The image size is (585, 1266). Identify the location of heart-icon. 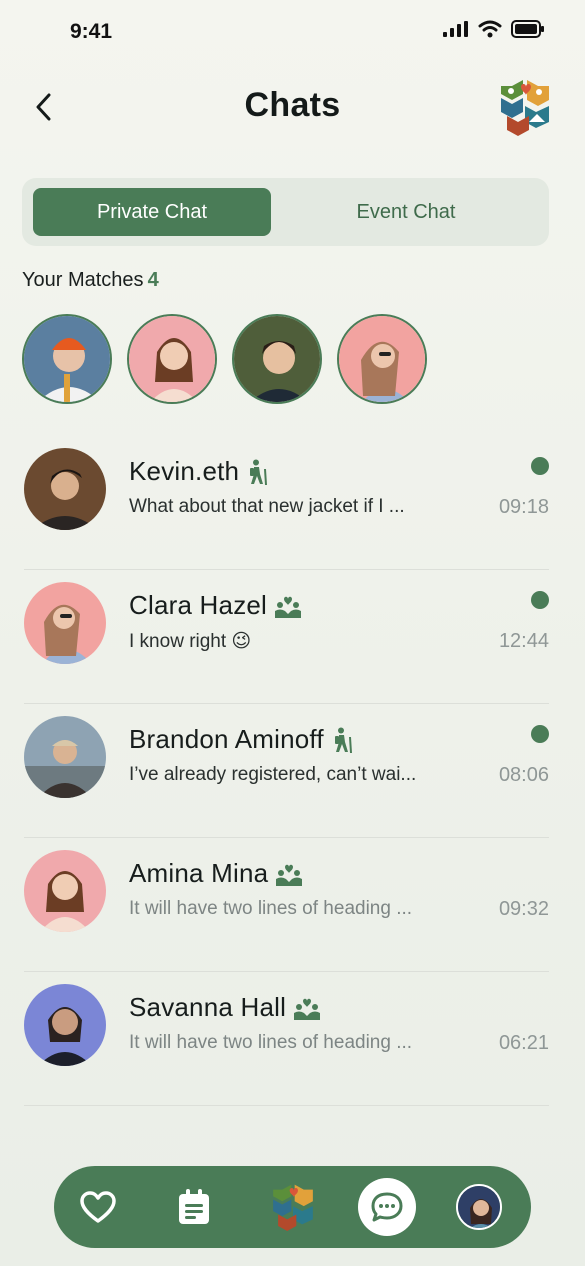
(98, 1207).